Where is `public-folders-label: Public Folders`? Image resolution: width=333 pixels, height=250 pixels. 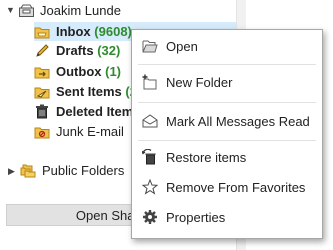 public-folders-label: Public Folders is located at coordinates (83, 170).